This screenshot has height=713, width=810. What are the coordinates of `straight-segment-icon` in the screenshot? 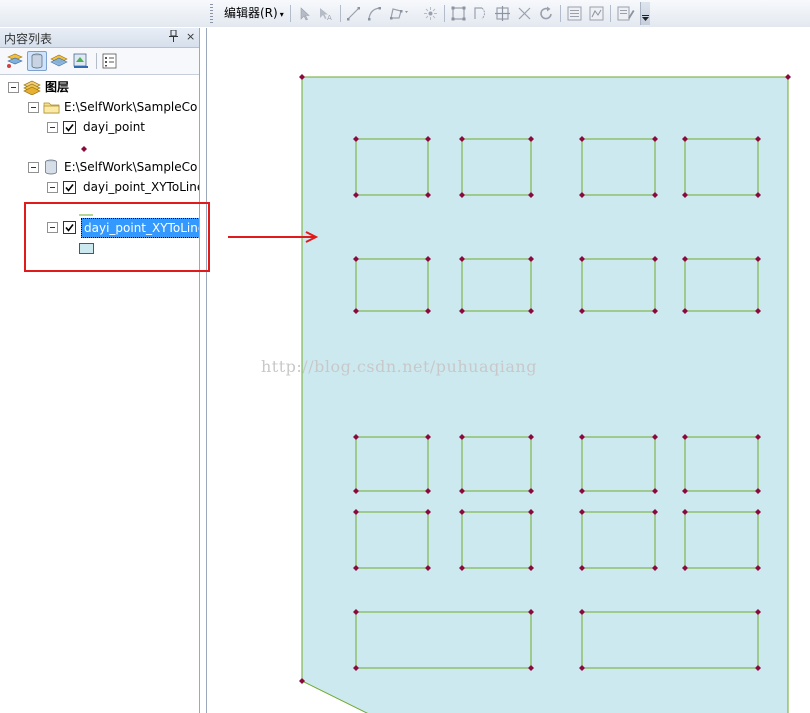 It's located at (353, 13).